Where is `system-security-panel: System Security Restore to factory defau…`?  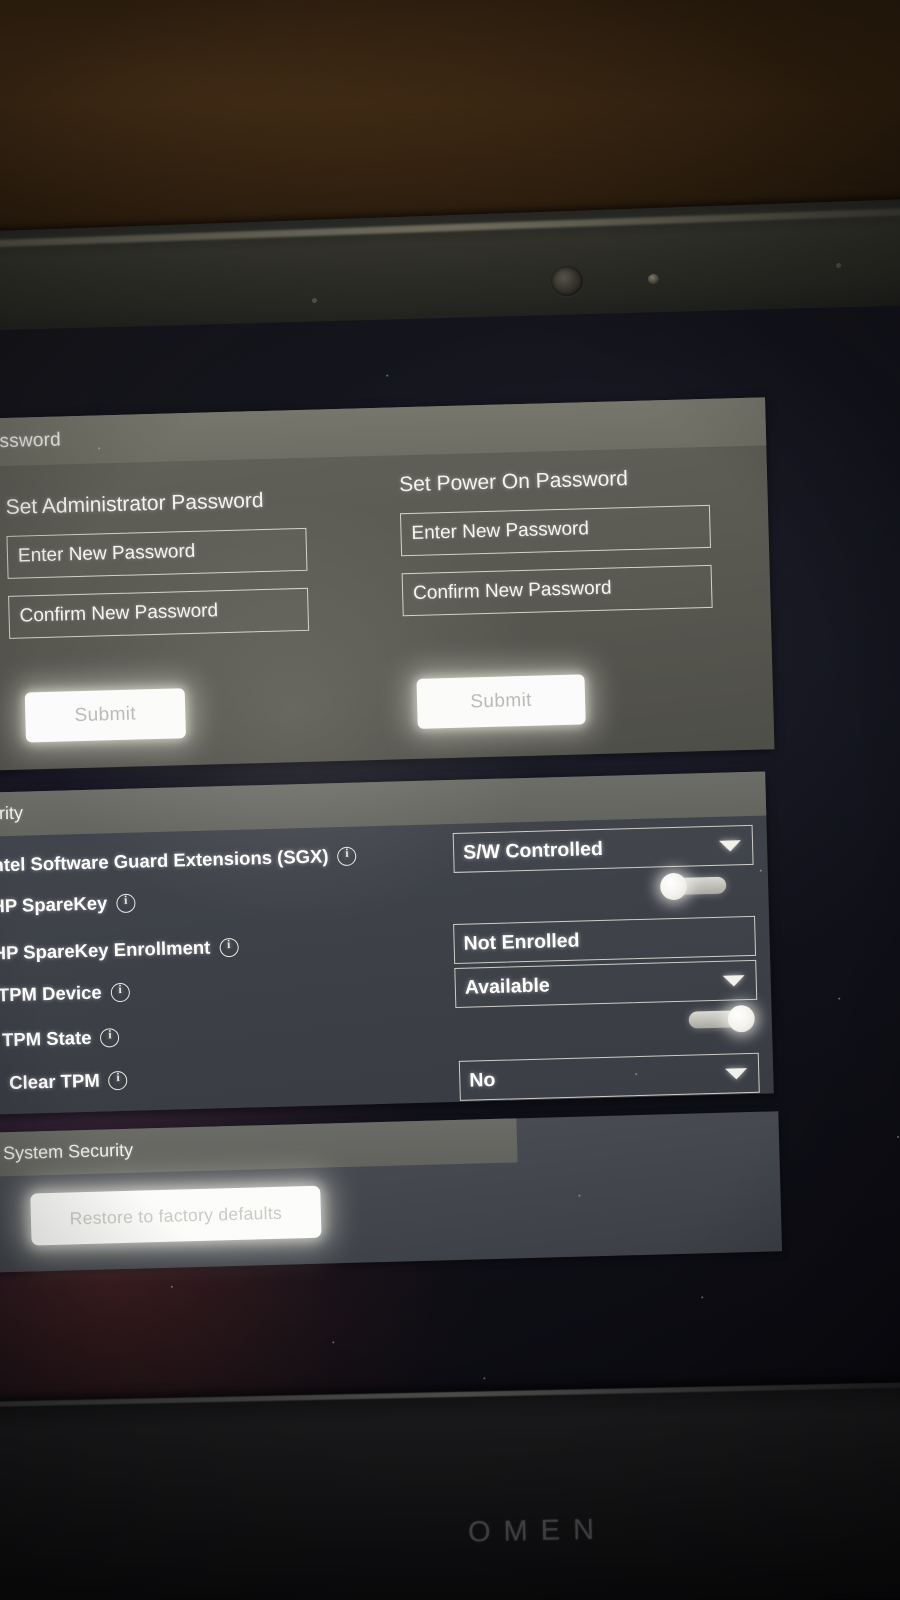
system-security-panel: System Security Restore to factory defau… is located at coordinates (391, 1192).